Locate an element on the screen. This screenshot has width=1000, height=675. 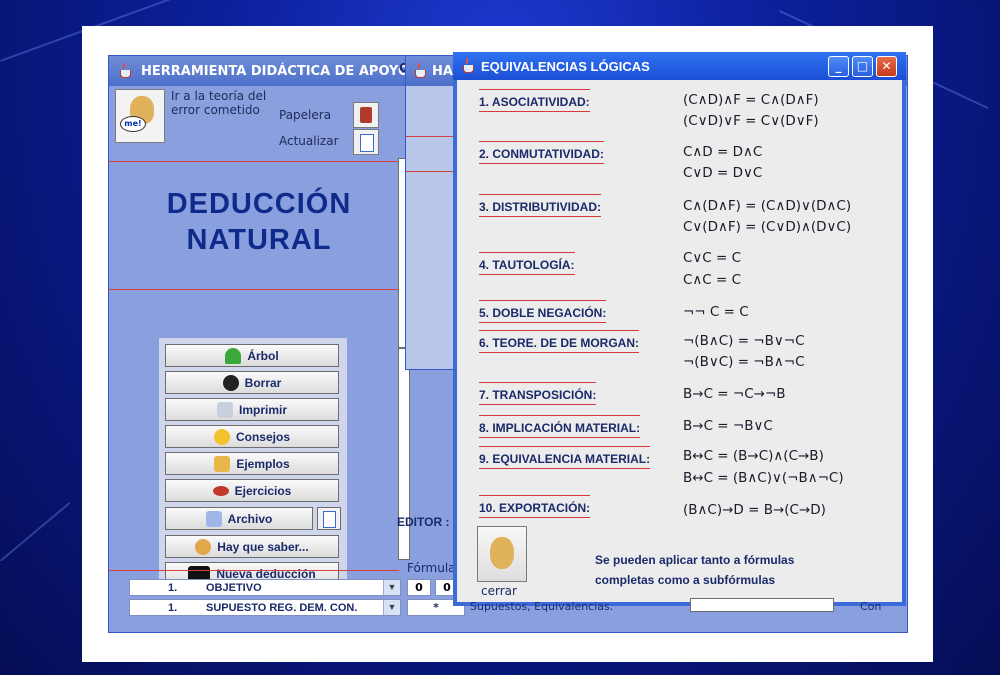
equivalence-name: 9. EQUIVALENCIA MATERIAL: is located at coordinates (565, 457).